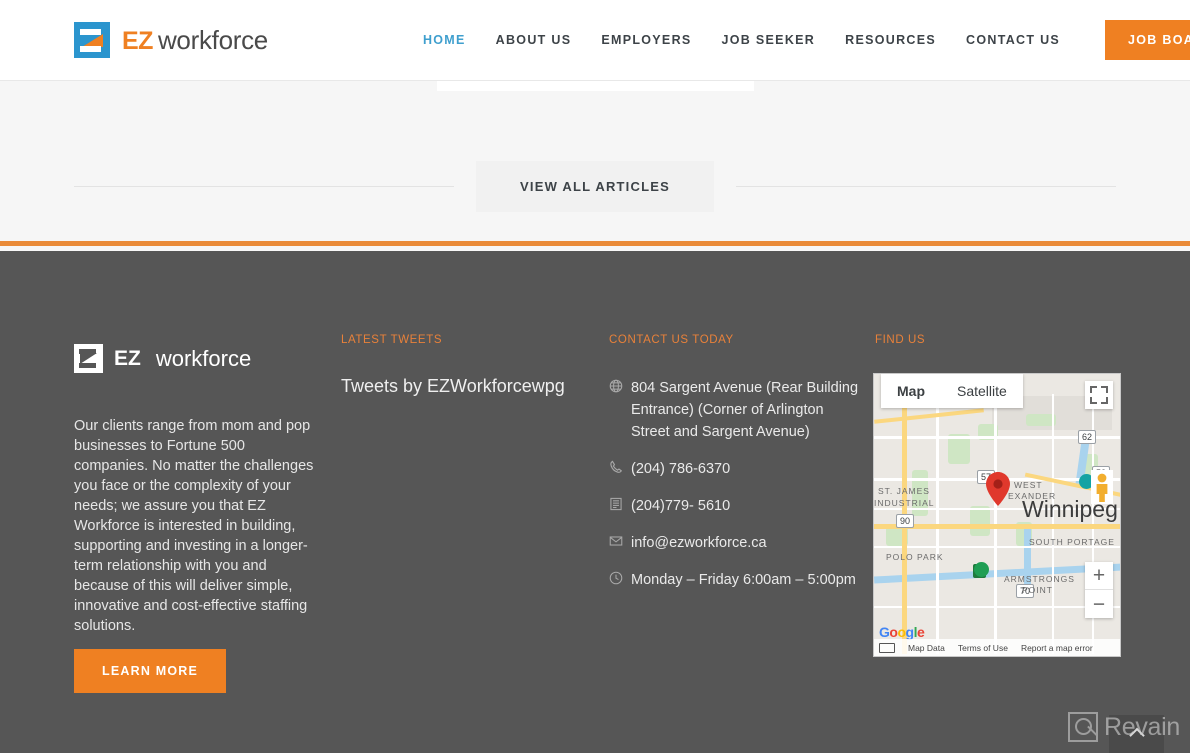 This screenshot has width=1190, height=753. What do you see at coordinates (453, 386) in the screenshot?
I see `twitter-feed-link: Tweets by EZWorkforcewpg` at bounding box center [453, 386].